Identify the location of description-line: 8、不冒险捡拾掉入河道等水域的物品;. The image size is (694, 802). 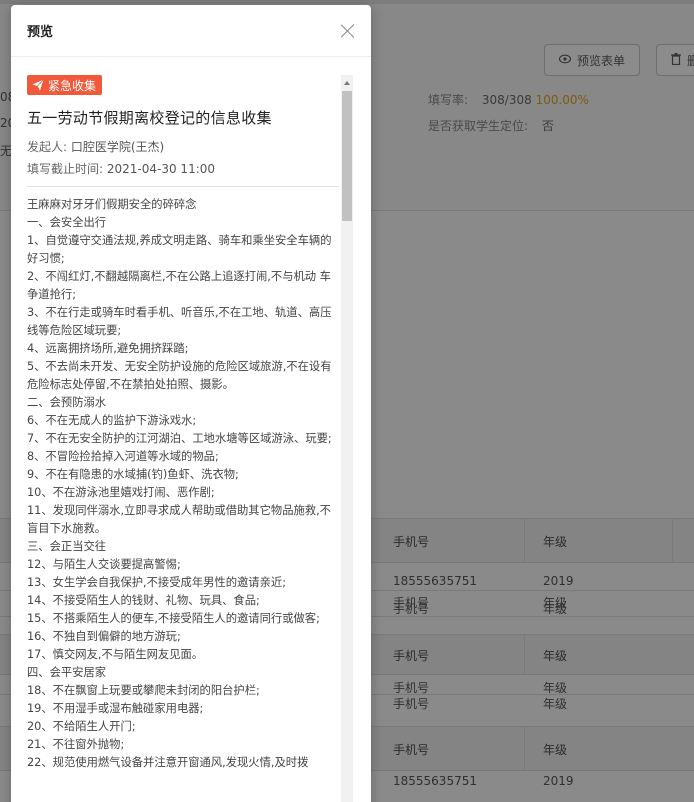
(123, 456).